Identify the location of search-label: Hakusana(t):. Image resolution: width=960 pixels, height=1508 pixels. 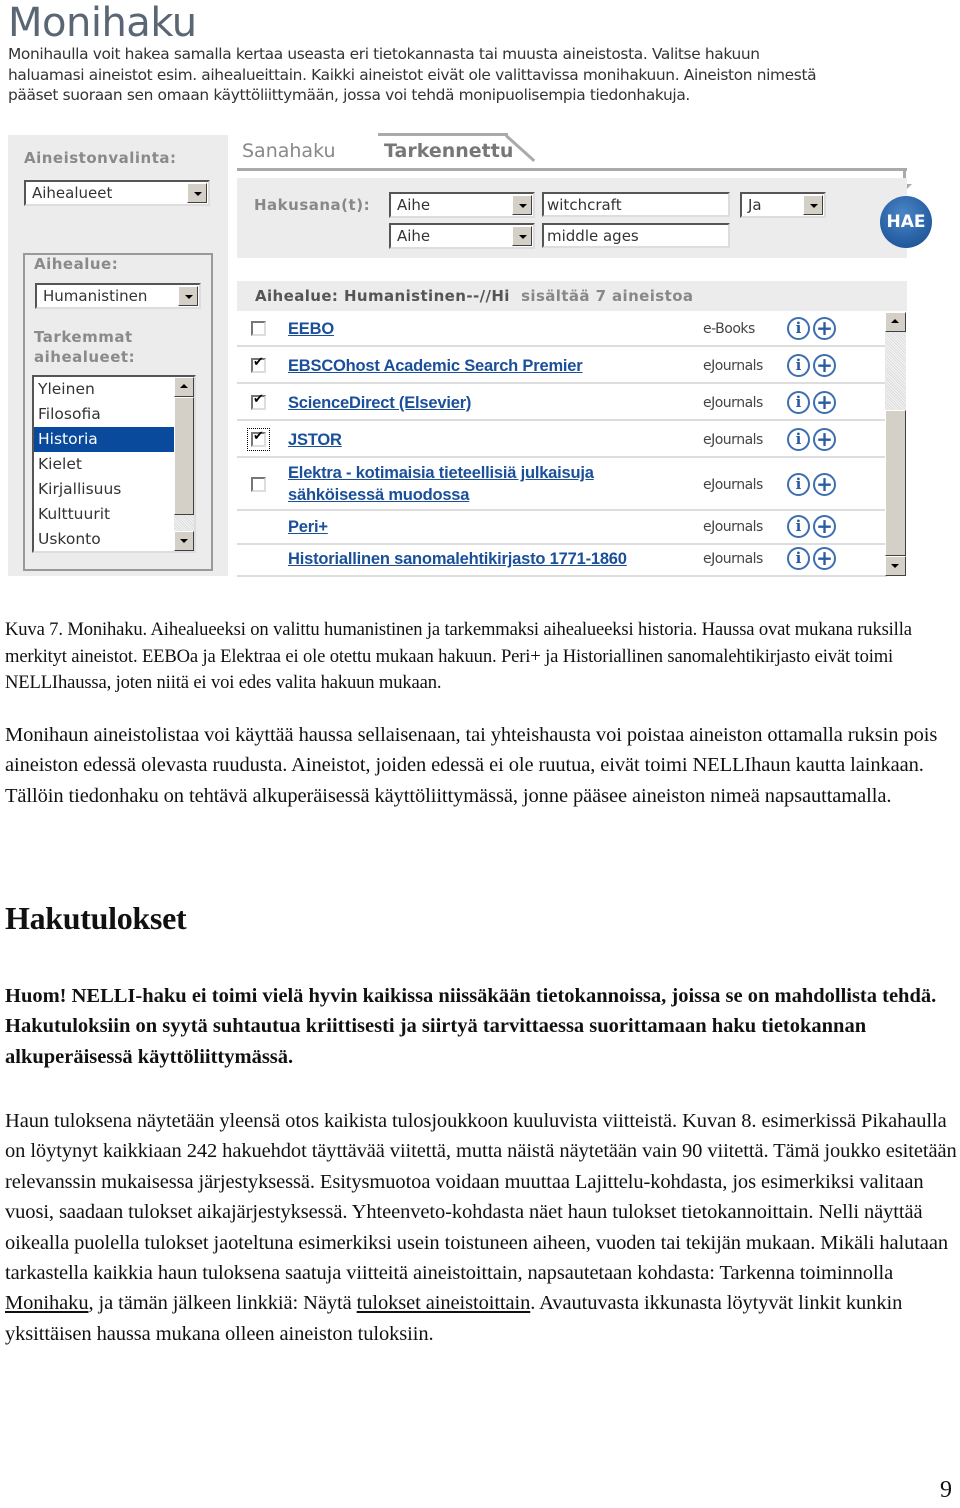
(312, 205).